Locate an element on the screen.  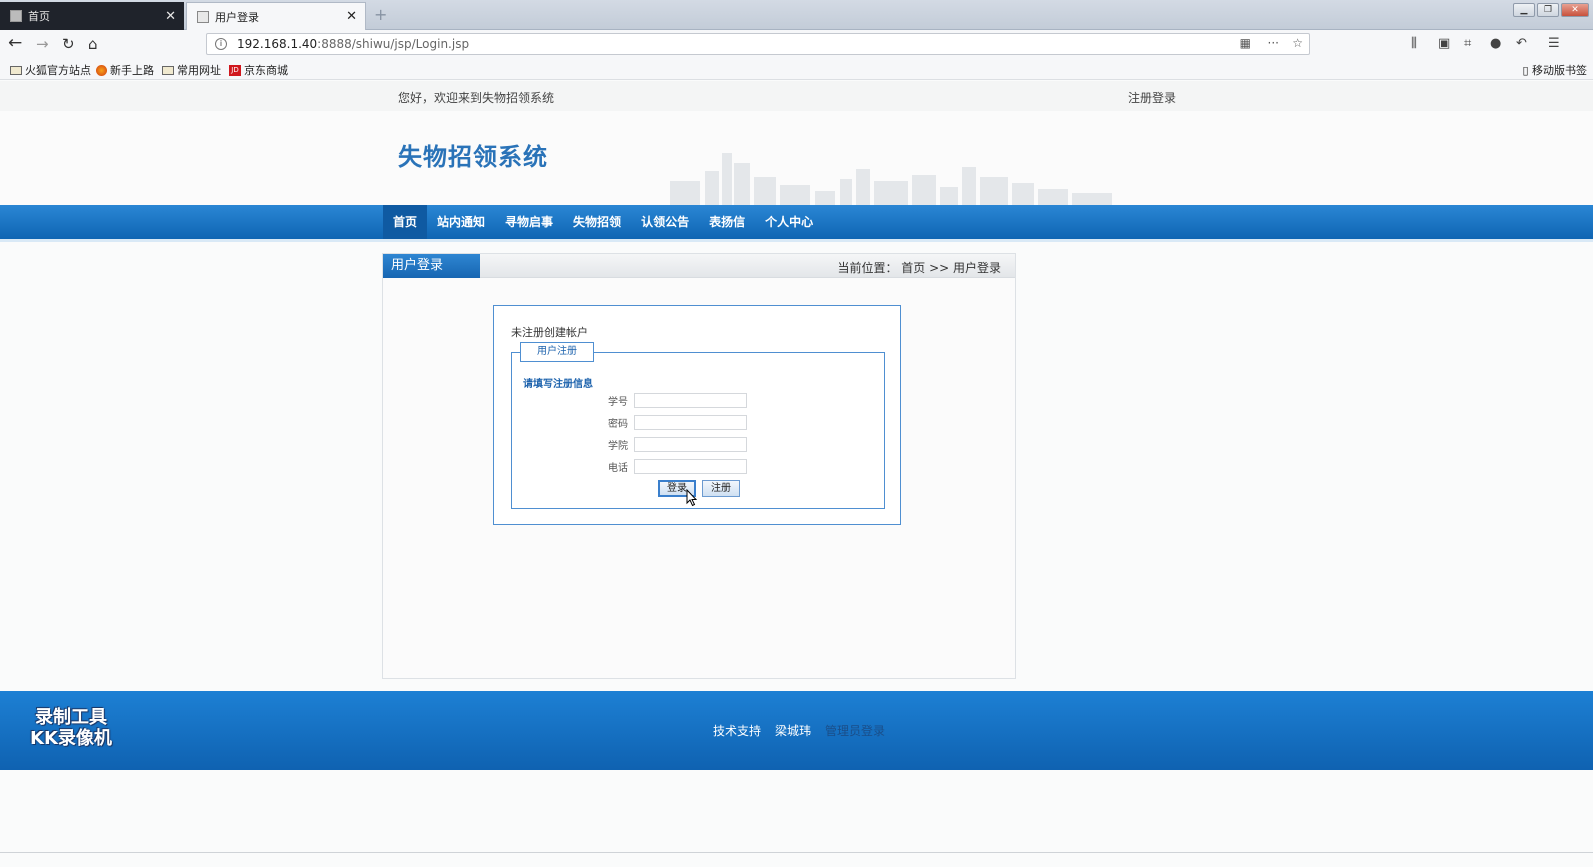
nav-item-lost-notice: 寻物启事 is located at coordinates (529, 222).